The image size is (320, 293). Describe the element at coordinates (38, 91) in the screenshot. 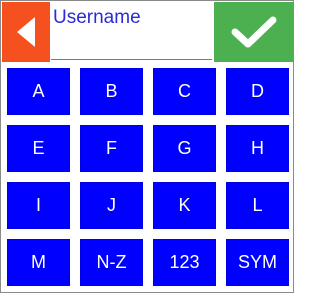

I see `key-a: A` at that location.